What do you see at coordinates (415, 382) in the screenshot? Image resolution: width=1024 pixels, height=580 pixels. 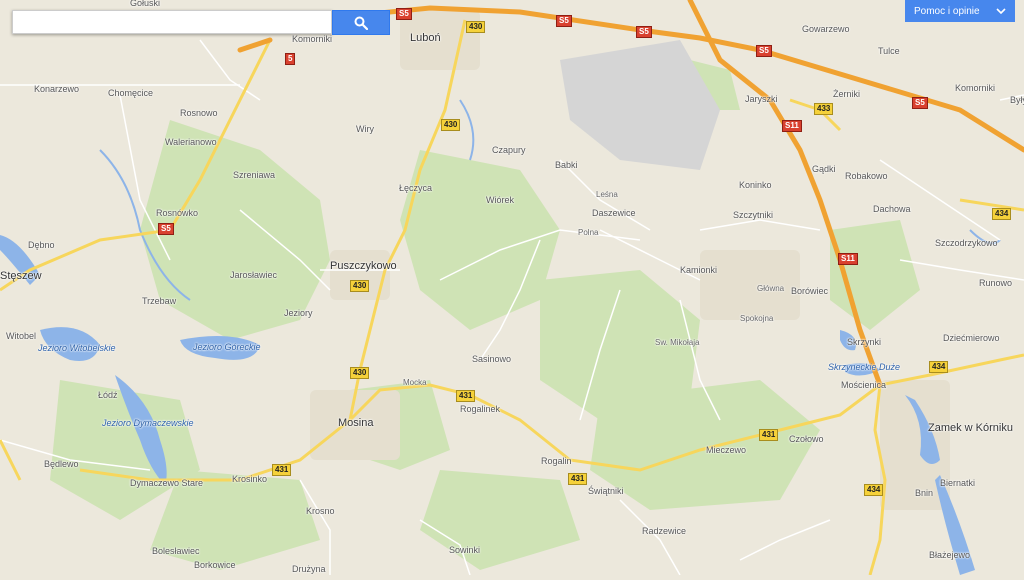 I see `street-mocka: Mocka` at bounding box center [415, 382].